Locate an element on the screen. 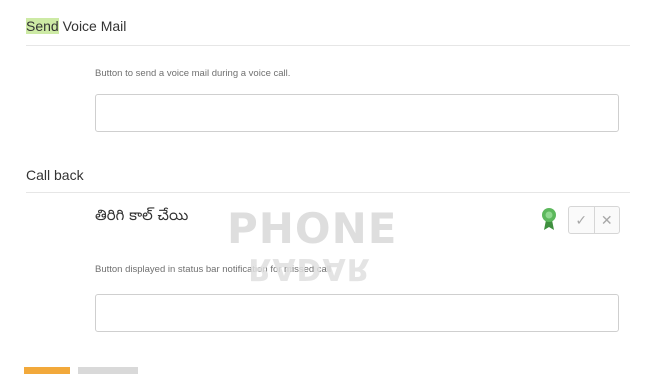 The height and width of the screenshot is (374, 665). next-section-title-rest is located at coordinates (108, 370).